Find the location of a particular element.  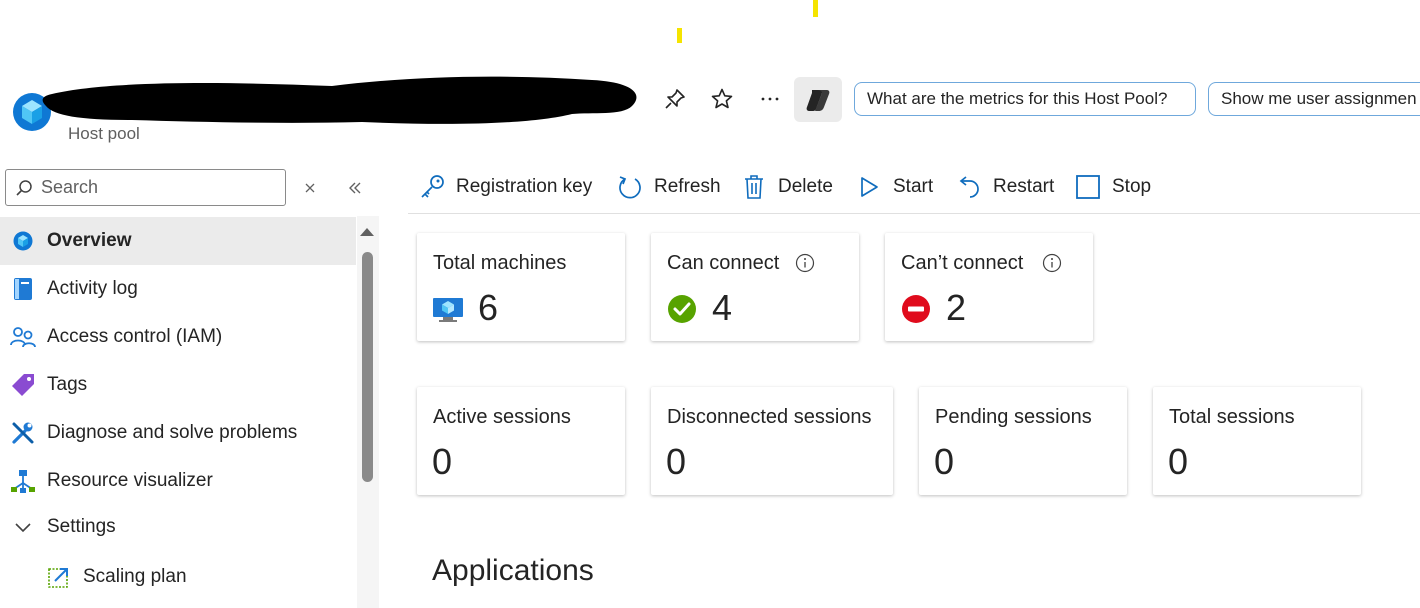

collapse-sidebar-button is located at coordinates (355, 188).